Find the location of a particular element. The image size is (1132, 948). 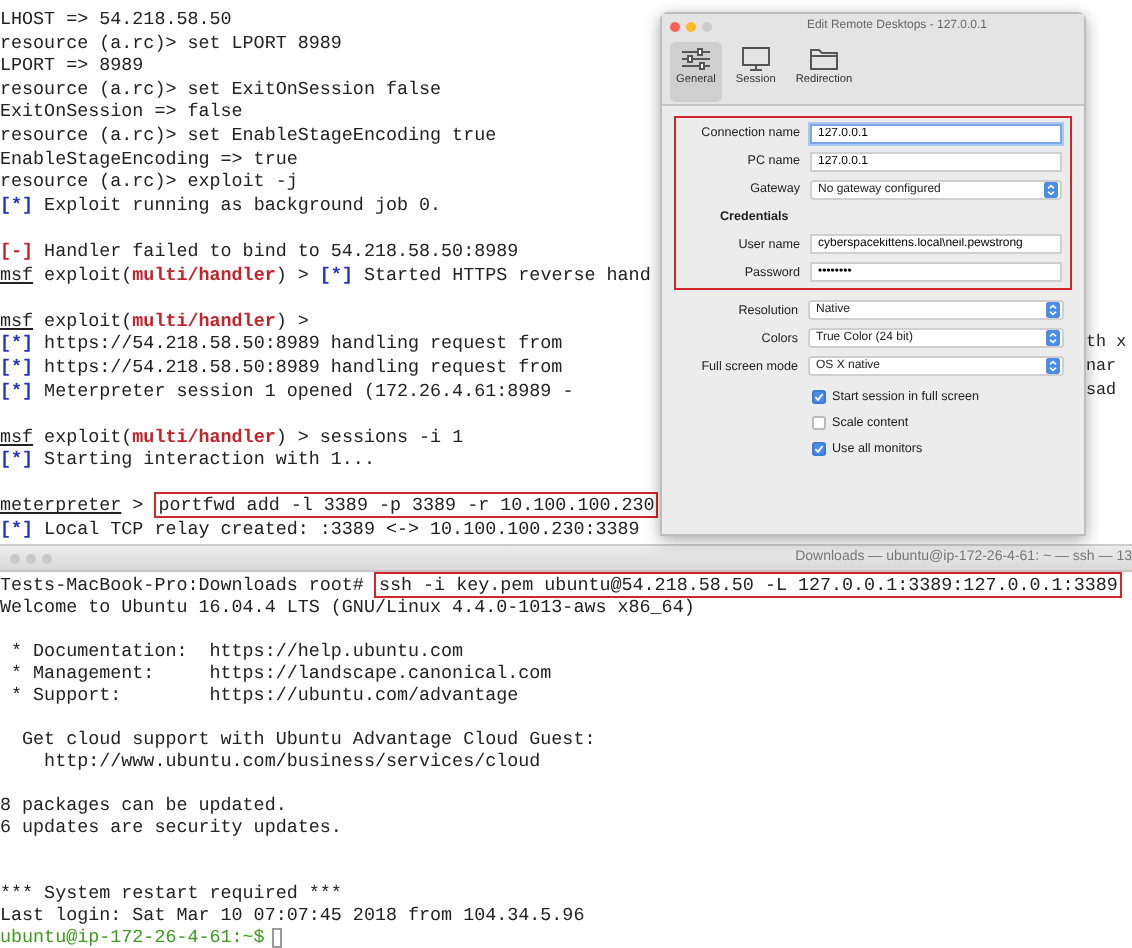

folder-icon is located at coordinates (823, 59).